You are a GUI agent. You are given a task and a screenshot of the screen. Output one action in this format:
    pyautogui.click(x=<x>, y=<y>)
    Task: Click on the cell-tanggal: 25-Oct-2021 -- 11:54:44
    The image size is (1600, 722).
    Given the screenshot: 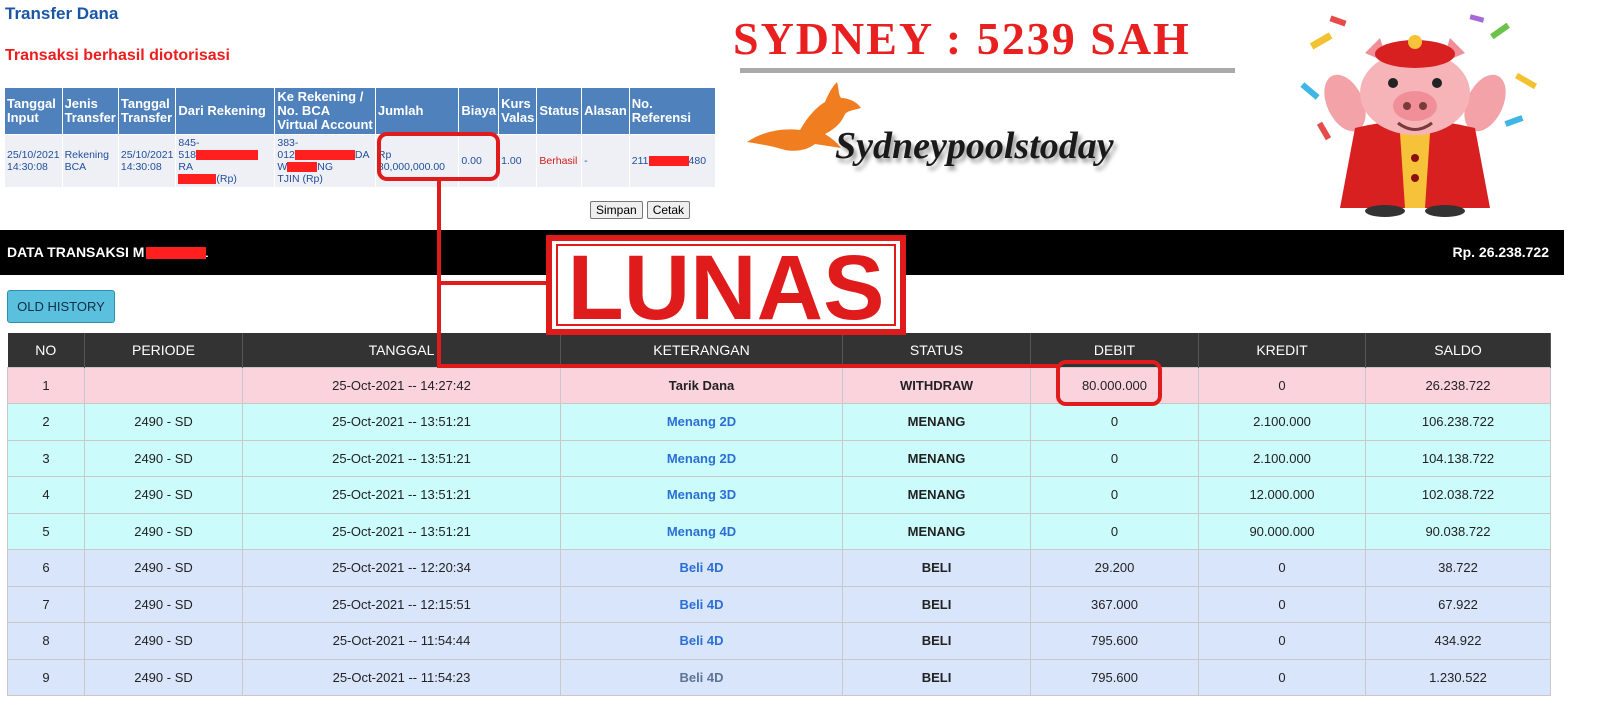 What is the action you would take?
    pyautogui.click(x=401, y=641)
    